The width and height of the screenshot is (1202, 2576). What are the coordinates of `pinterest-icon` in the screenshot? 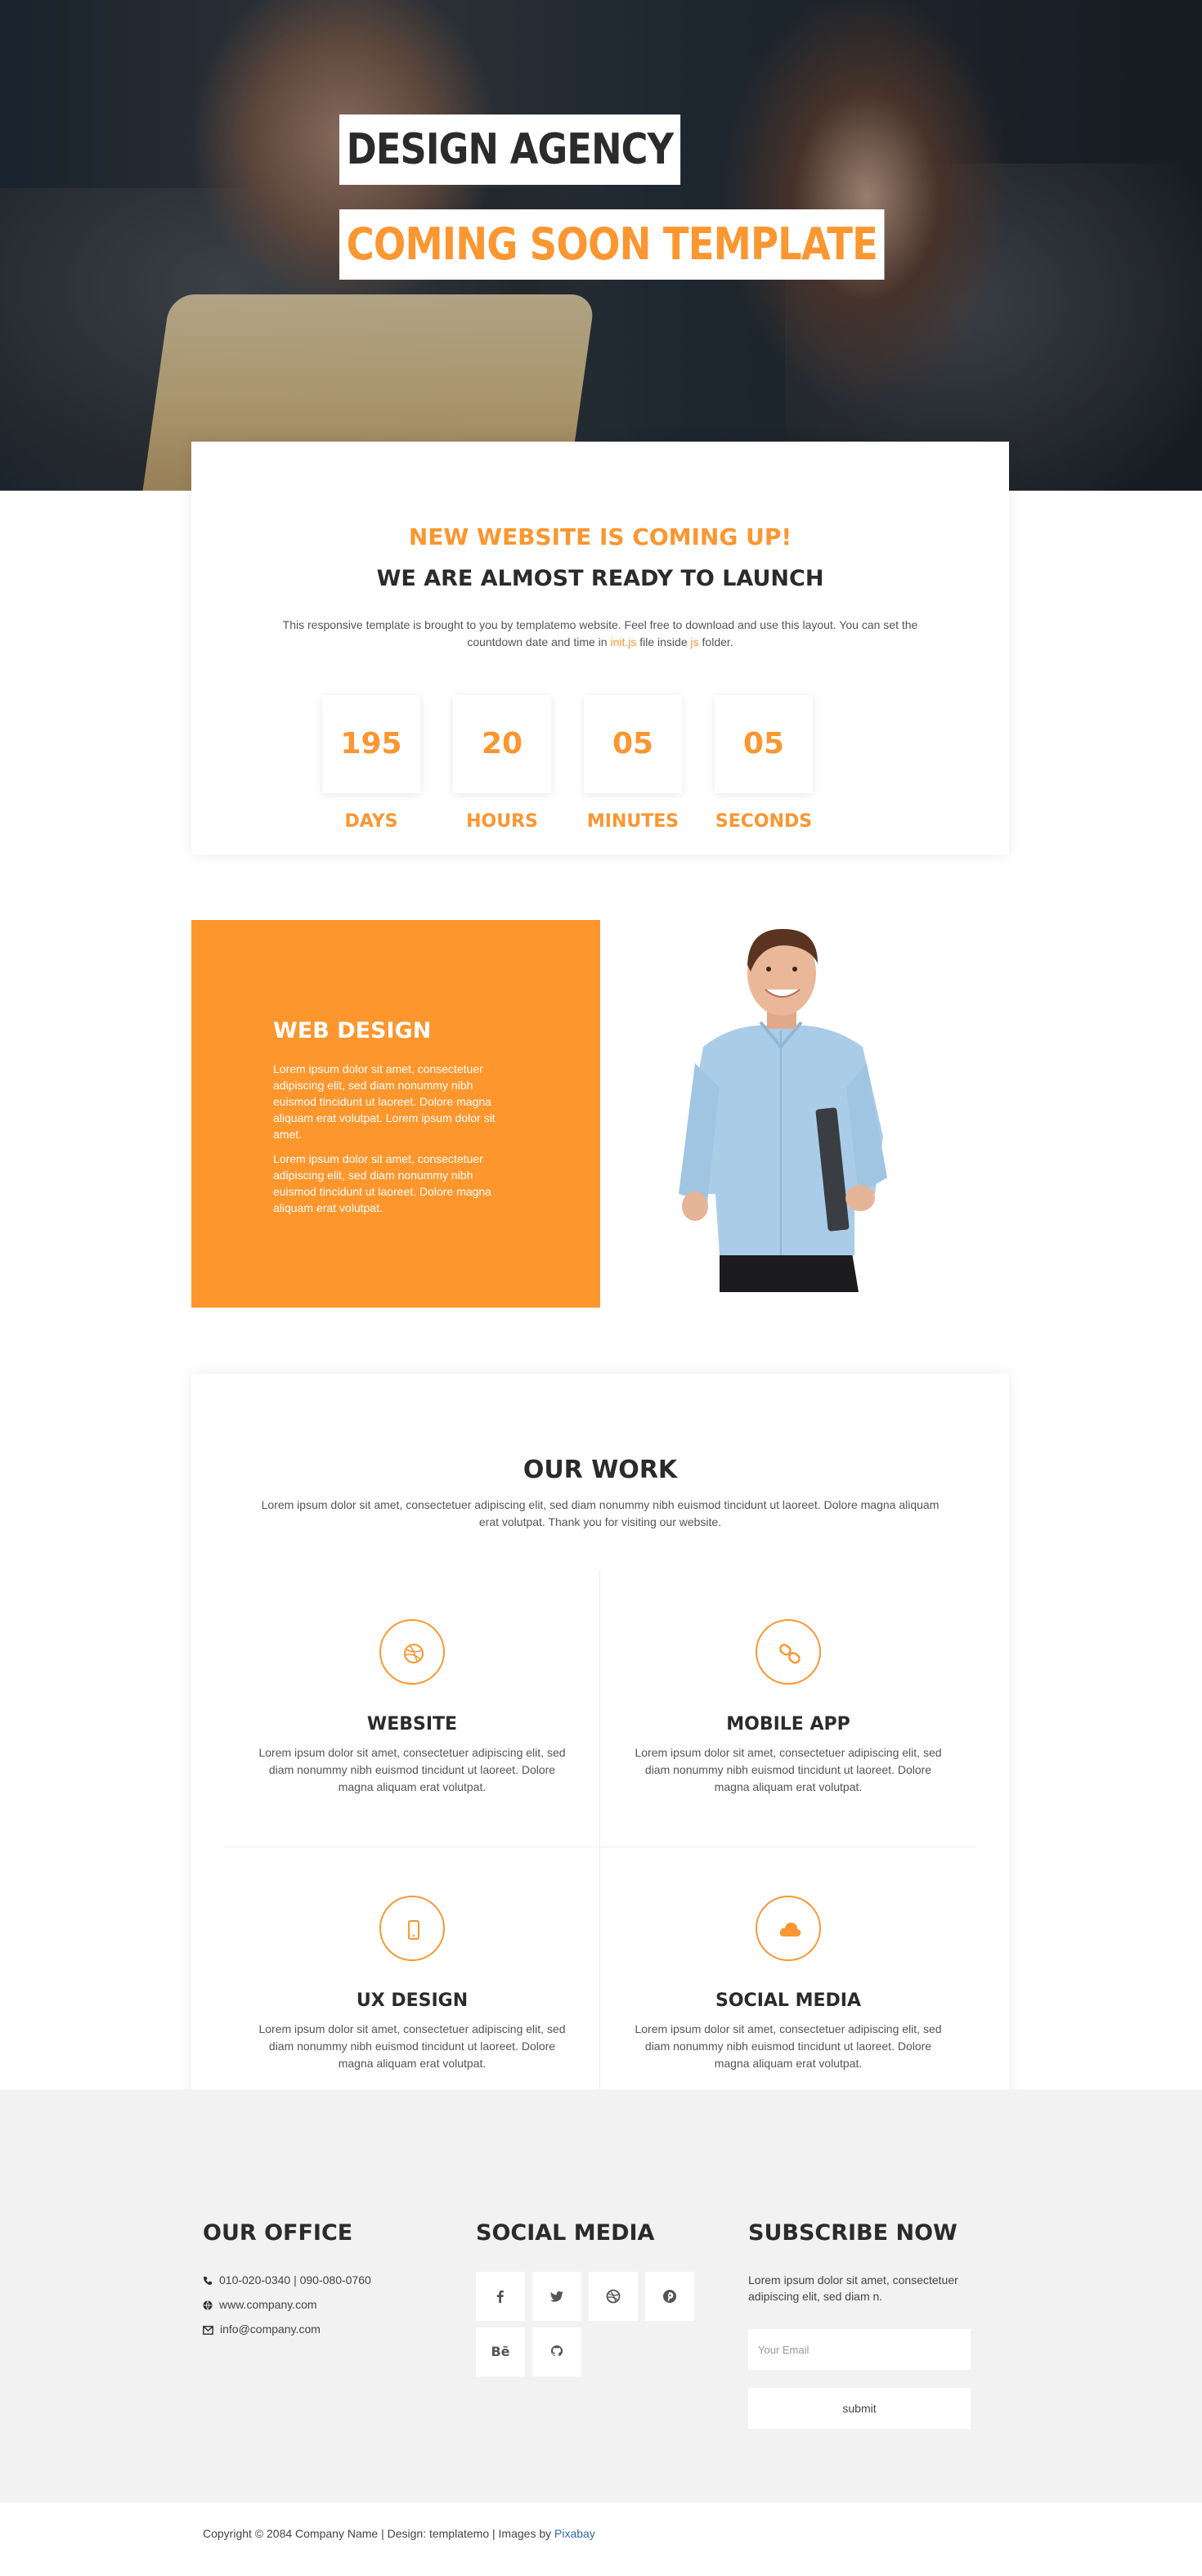 It's located at (669, 2296).